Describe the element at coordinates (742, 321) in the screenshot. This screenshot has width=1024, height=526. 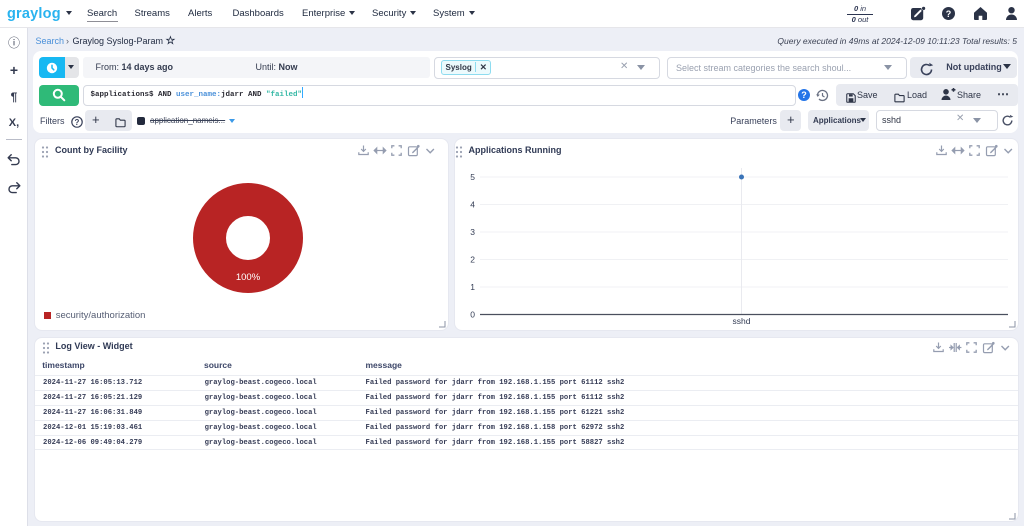
I see `svg-text: sshd` at that location.